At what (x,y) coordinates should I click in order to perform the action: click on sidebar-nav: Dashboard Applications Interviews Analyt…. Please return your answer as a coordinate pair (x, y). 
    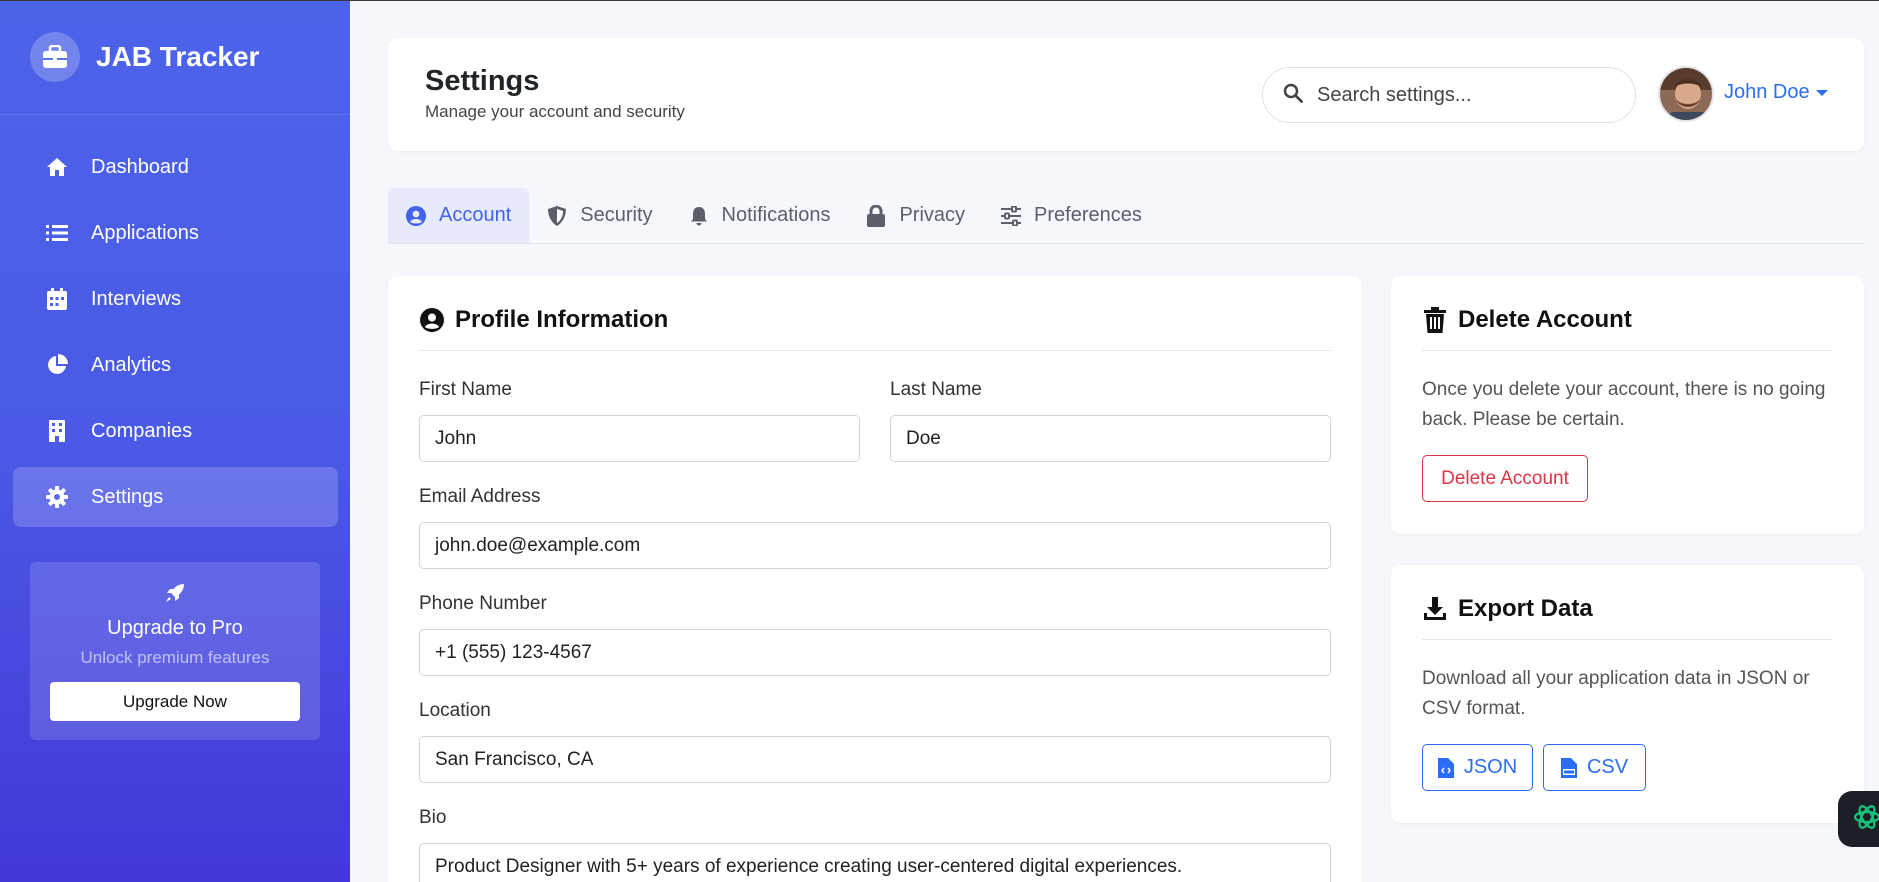
    Looking at the image, I should click on (175, 321).